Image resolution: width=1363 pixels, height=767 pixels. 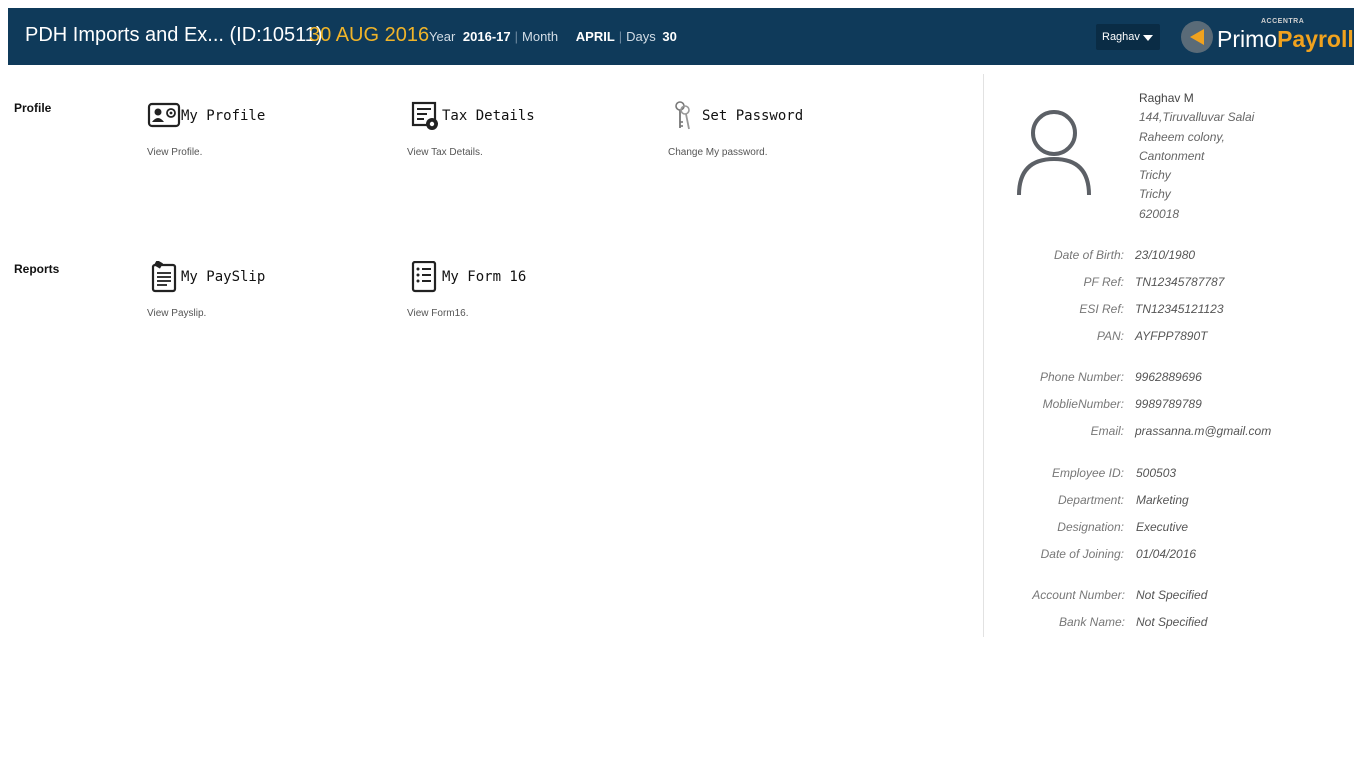 What do you see at coordinates (223, 116) in the screenshot?
I see `tile-title: My Profile` at bounding box center [223, 116].